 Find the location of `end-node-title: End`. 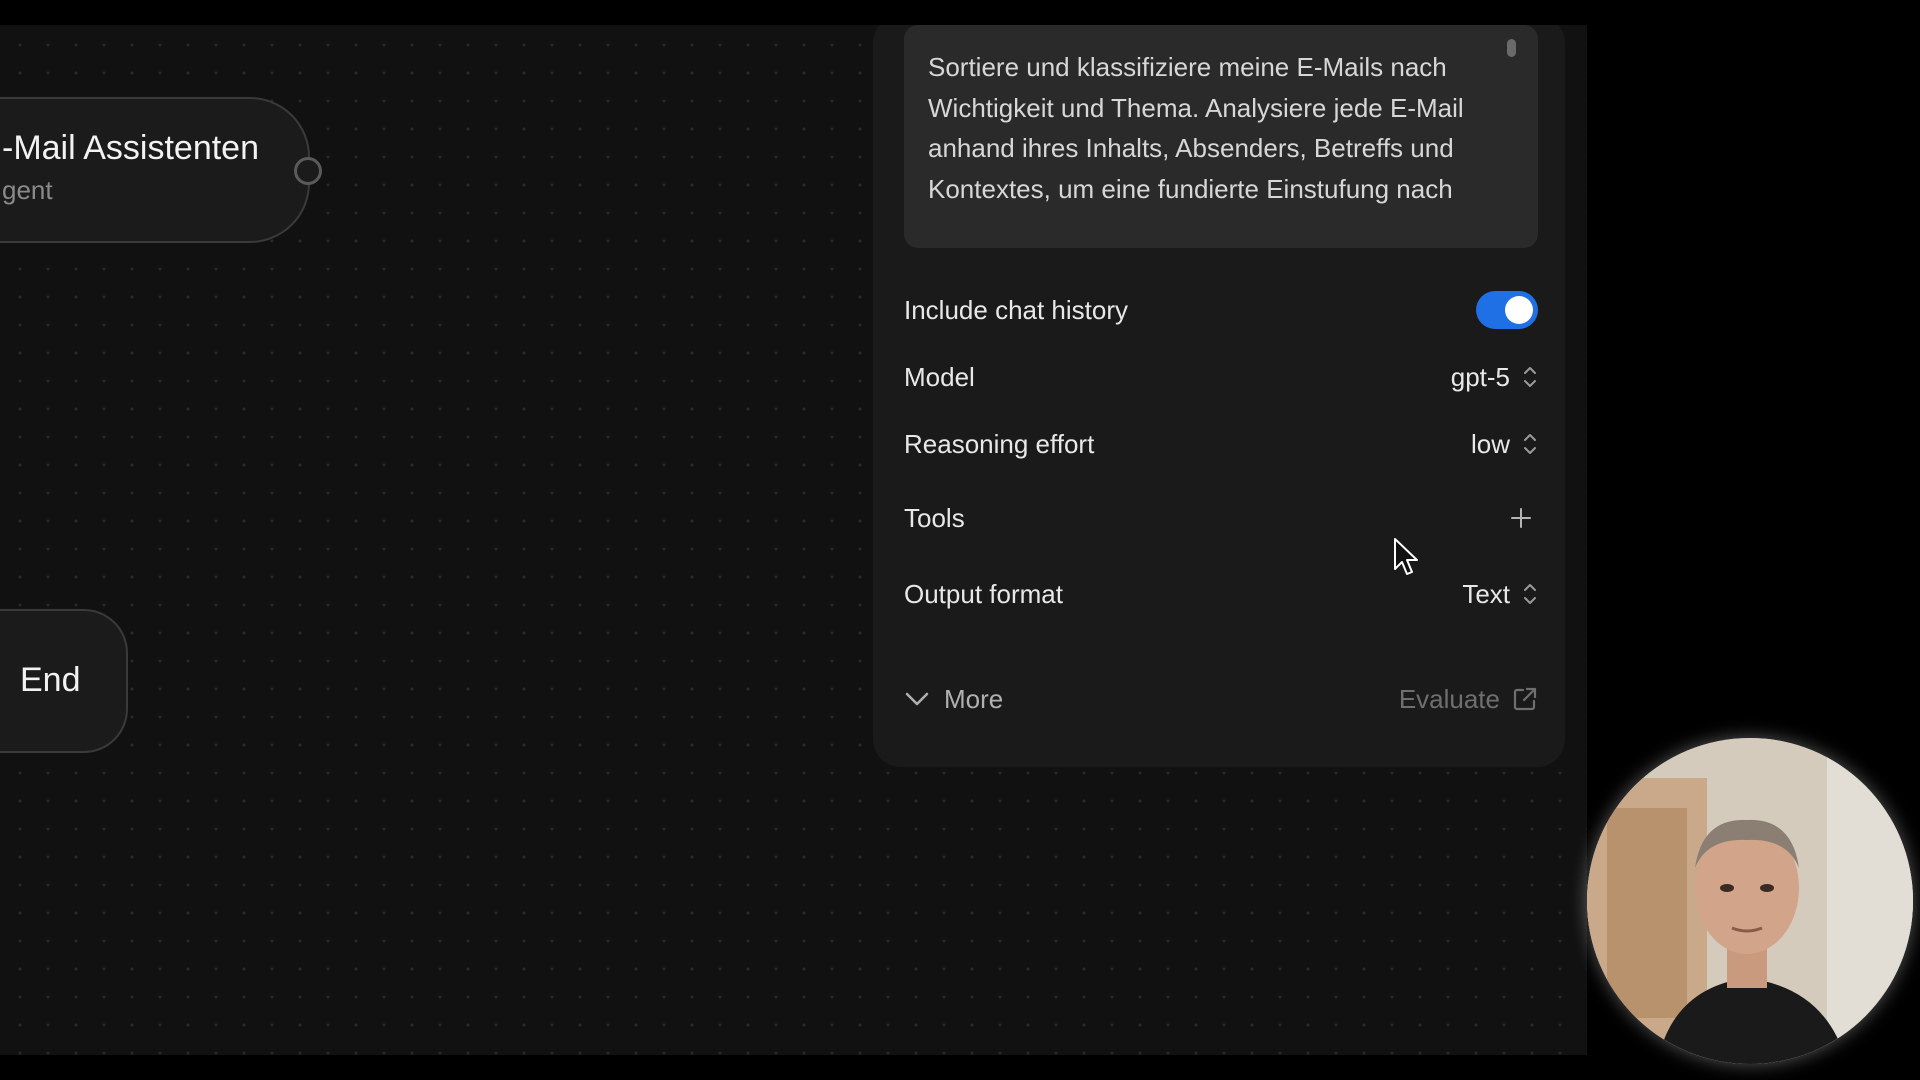

end-node-title: End is located at coordinates (50, 680).